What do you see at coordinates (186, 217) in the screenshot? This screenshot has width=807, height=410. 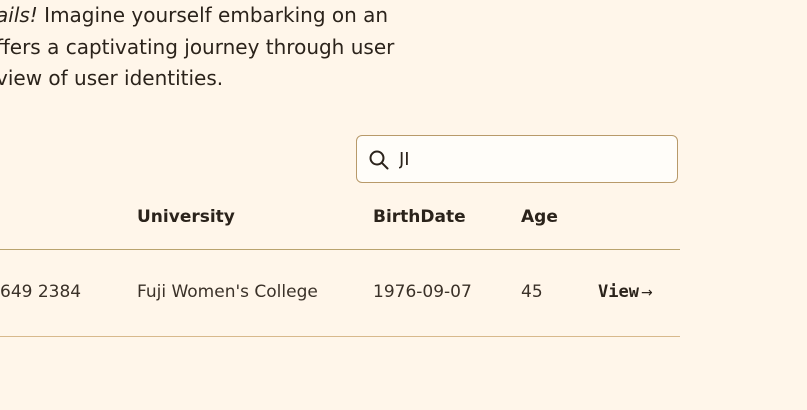 I see `column-header-university: University` at bounding box center [186, 217].